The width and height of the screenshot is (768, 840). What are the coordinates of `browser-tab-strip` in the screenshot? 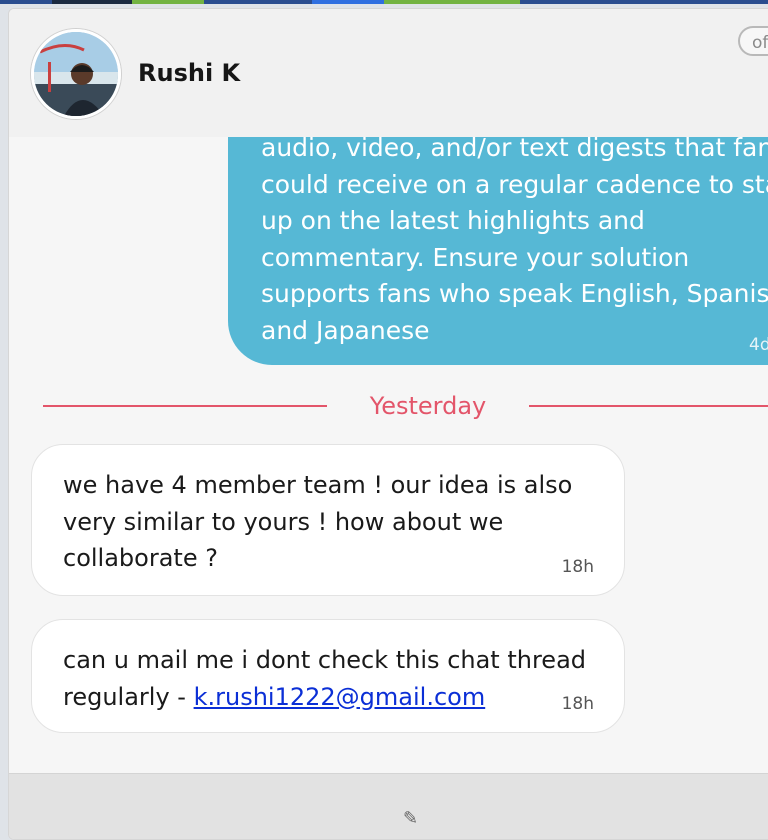 It's located at (384, 2).